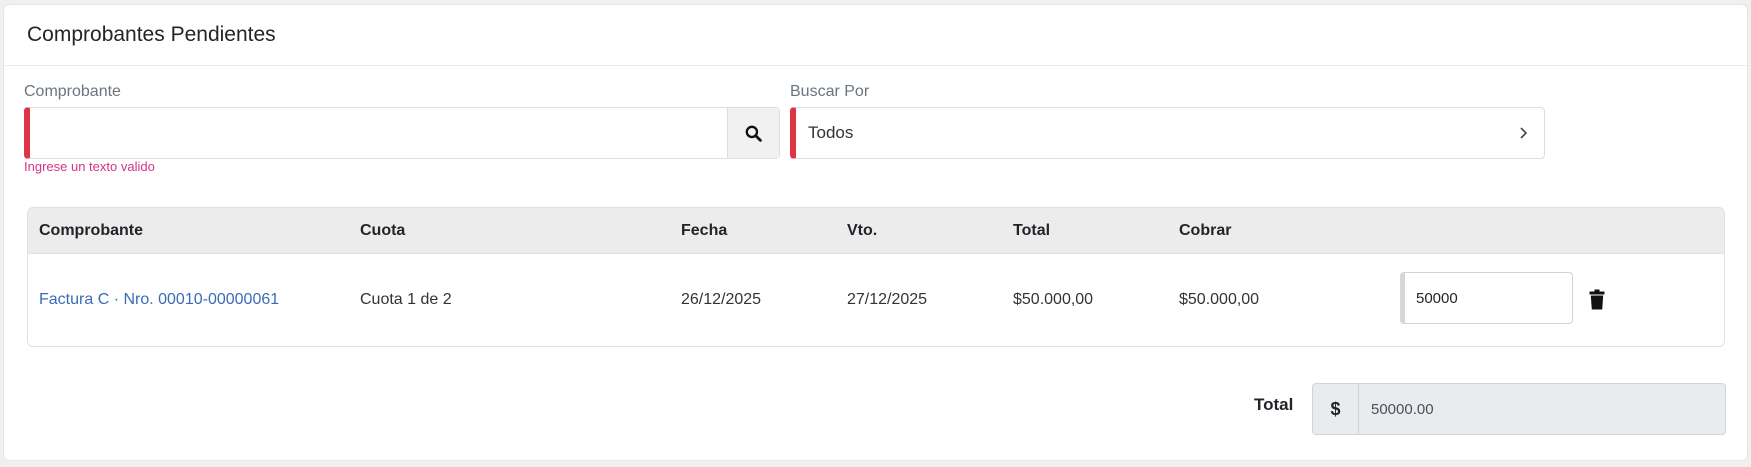 The width and height of the screenshot is (1751, 467). I want to click on comprobante-input, so click(378, 133).